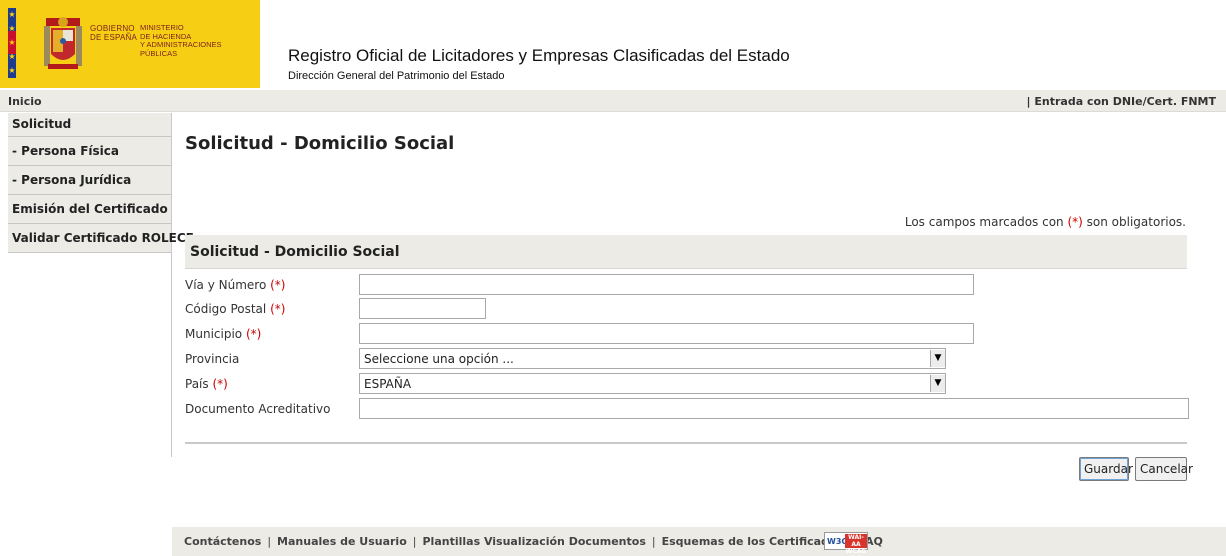 The height and width of the screenshot is (556, 1226). What do you see at coordinates (1106, 469) in the screenshot?
I see `save-button: Guardar` at bounding box center [1106, 469].